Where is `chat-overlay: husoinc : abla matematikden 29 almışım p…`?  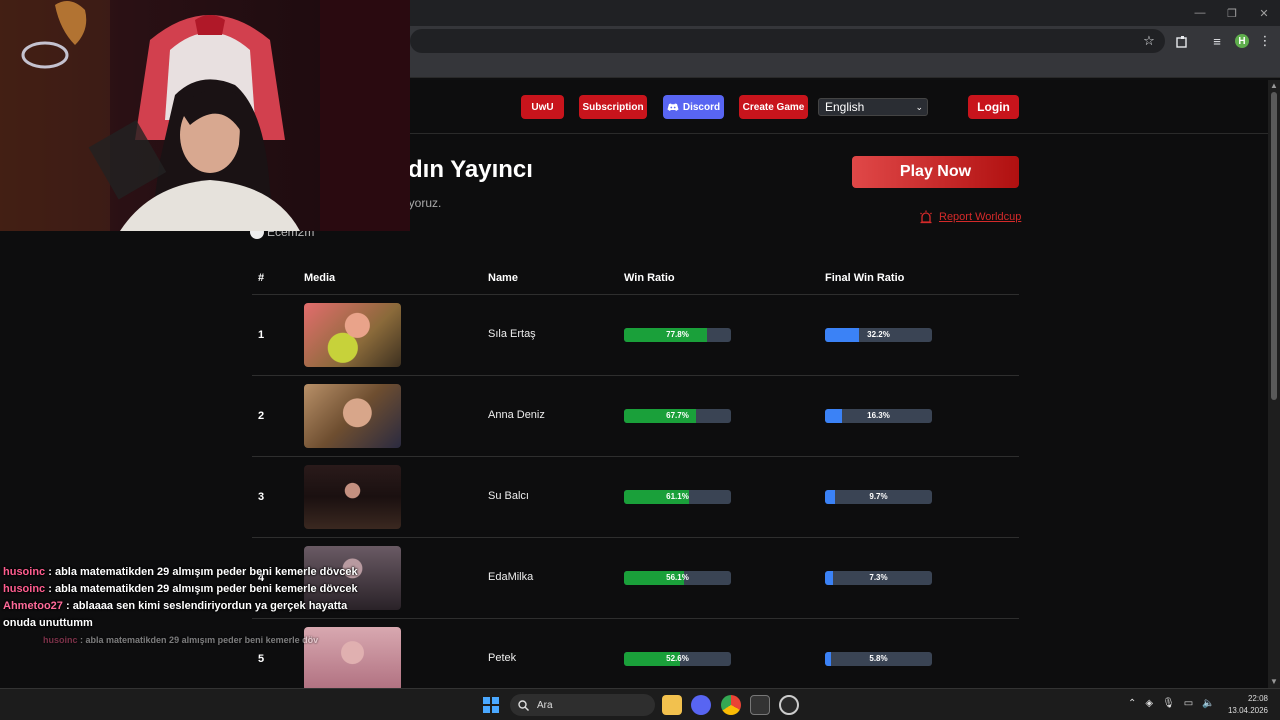 chat-overlay: husoinc : abla matematikden 29 almışım p… is located at coordinates (193, 606).